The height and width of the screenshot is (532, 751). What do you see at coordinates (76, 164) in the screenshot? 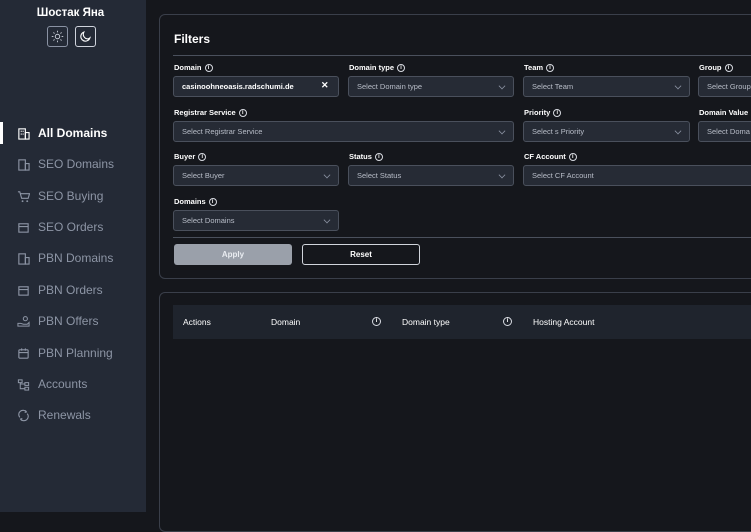
I see `nav-label: SEO Domains` at bounding box center [76, 164].